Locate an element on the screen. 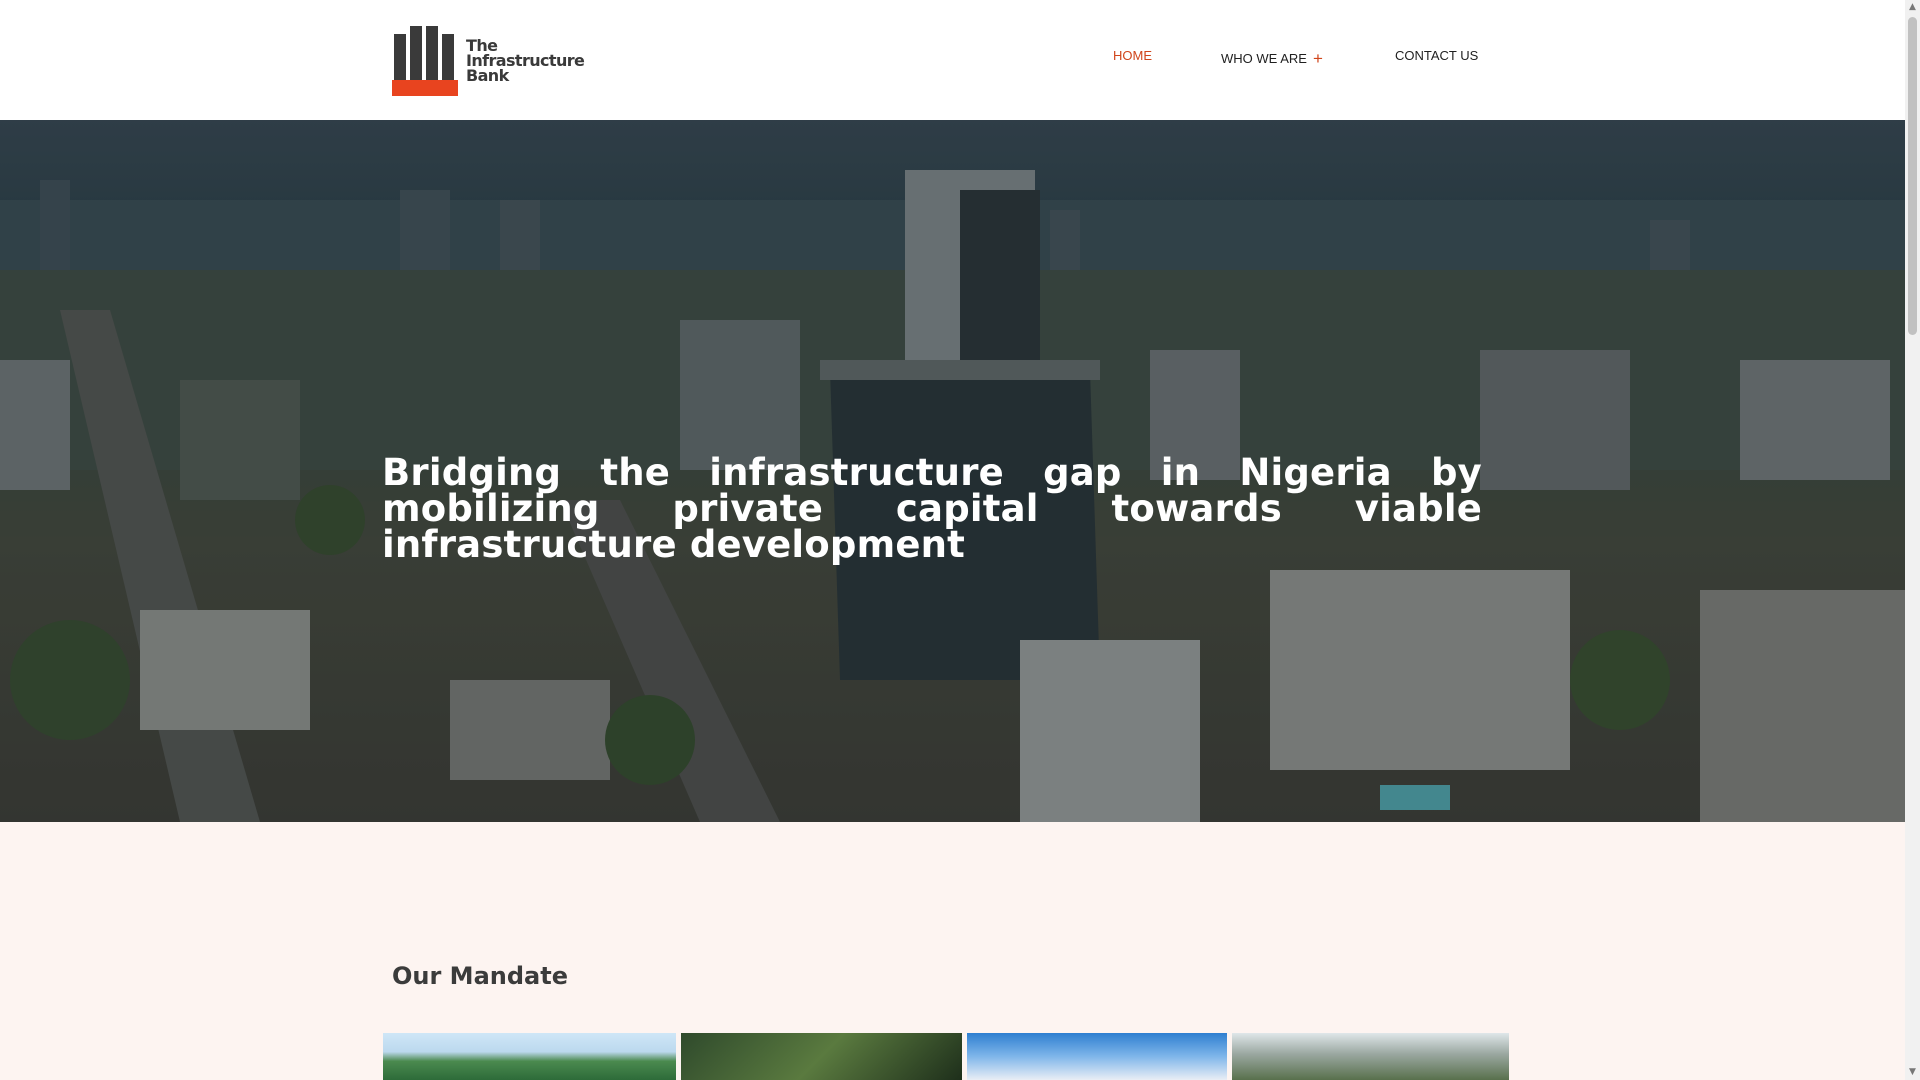 The width and height of the screenshot is (1920, 1080). nav-contact-us: CONTACT US is located at coordinates (1436, 55).